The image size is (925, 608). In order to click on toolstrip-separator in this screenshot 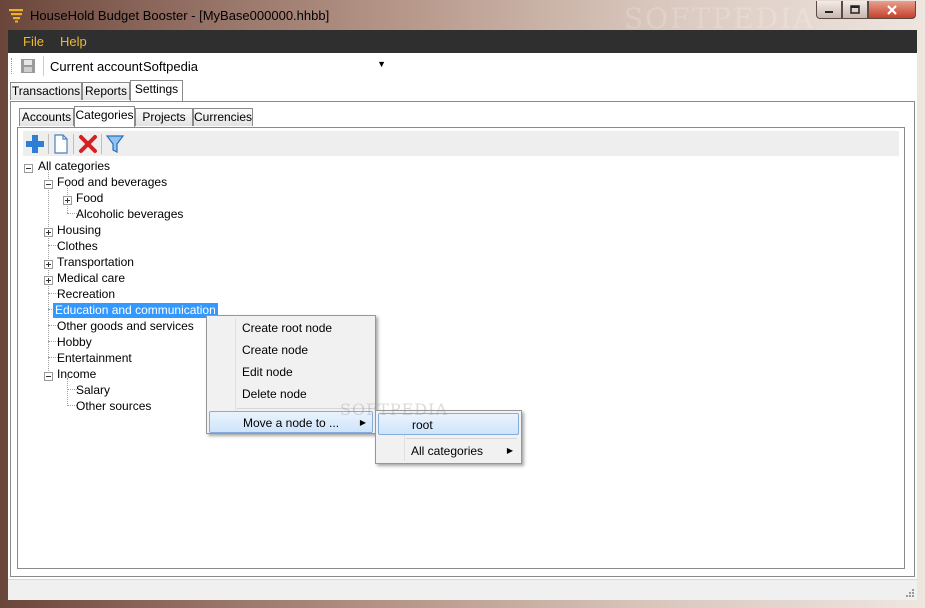, I will do `click(43, 66)`.